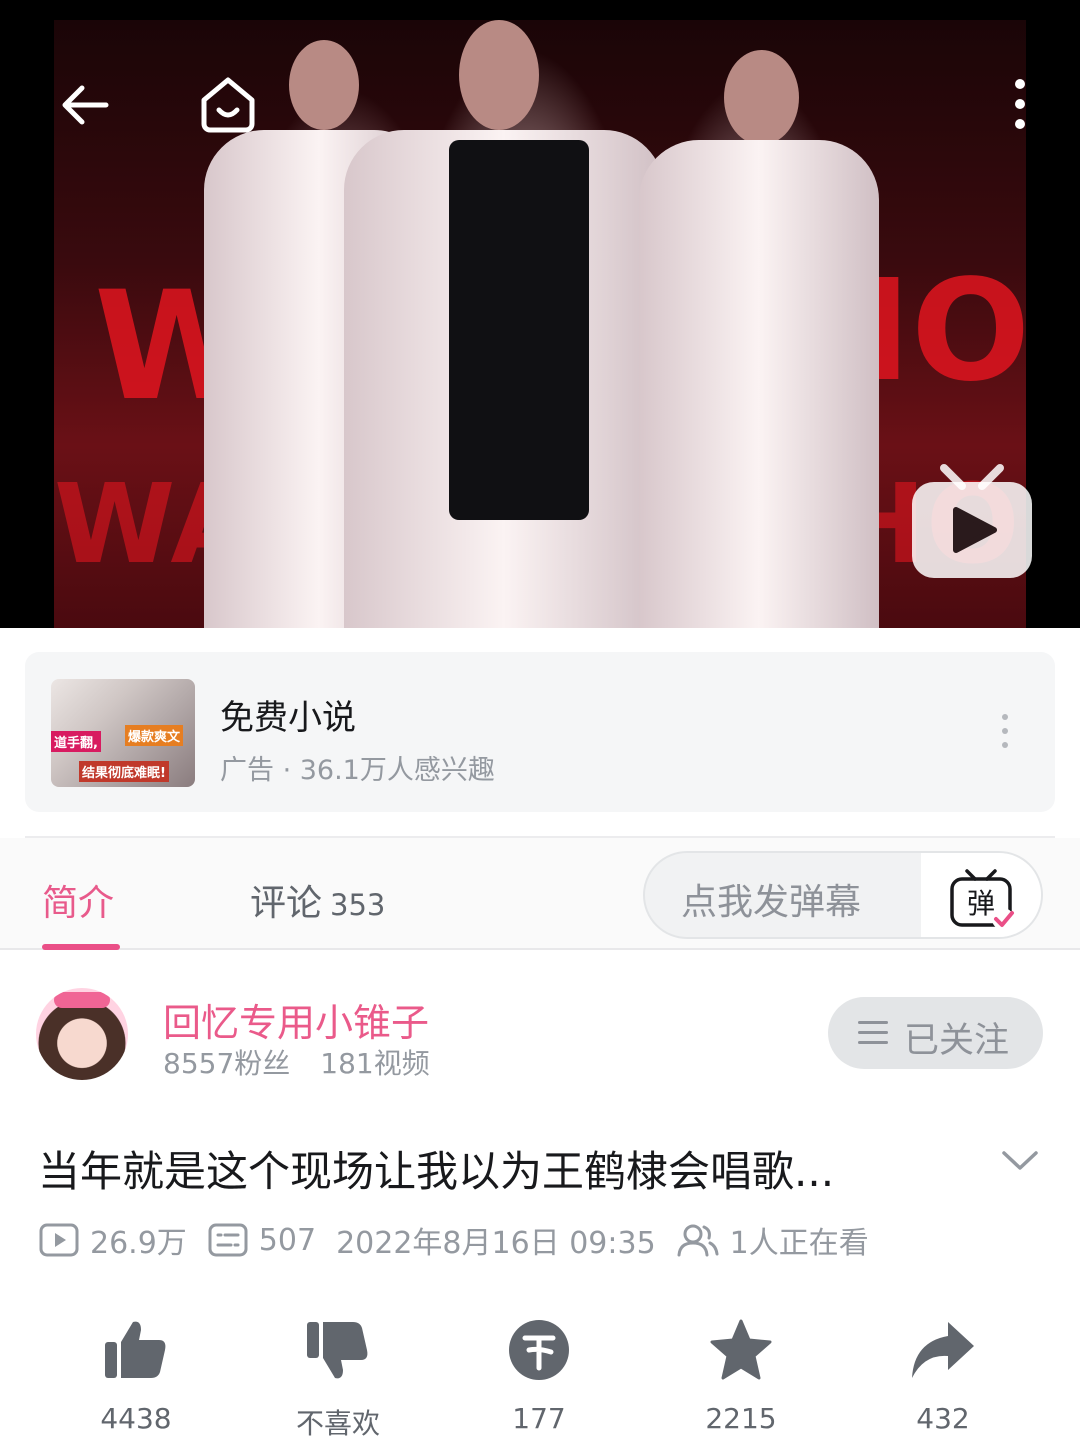 Image resolution: width=1080 pixels, height=1443 pixels. What do you see at coordinates (981, 903) in the screenshot?
I see `svg-text: 弹` at bounding box center [981, 903].